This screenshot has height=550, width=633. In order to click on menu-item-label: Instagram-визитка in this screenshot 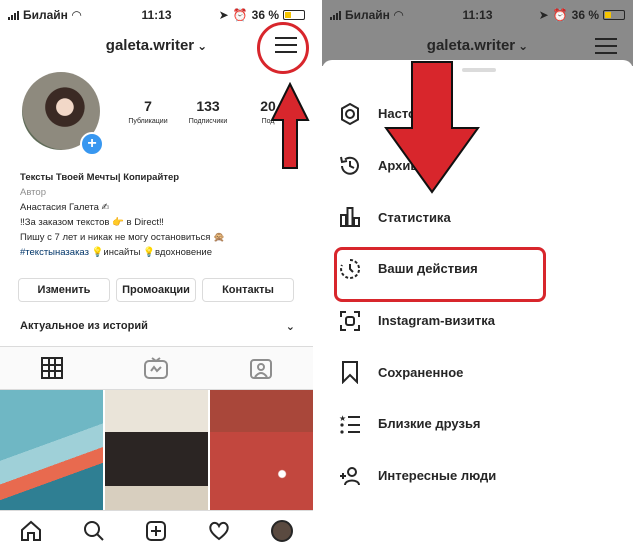, I will do `click(436, 321)`.